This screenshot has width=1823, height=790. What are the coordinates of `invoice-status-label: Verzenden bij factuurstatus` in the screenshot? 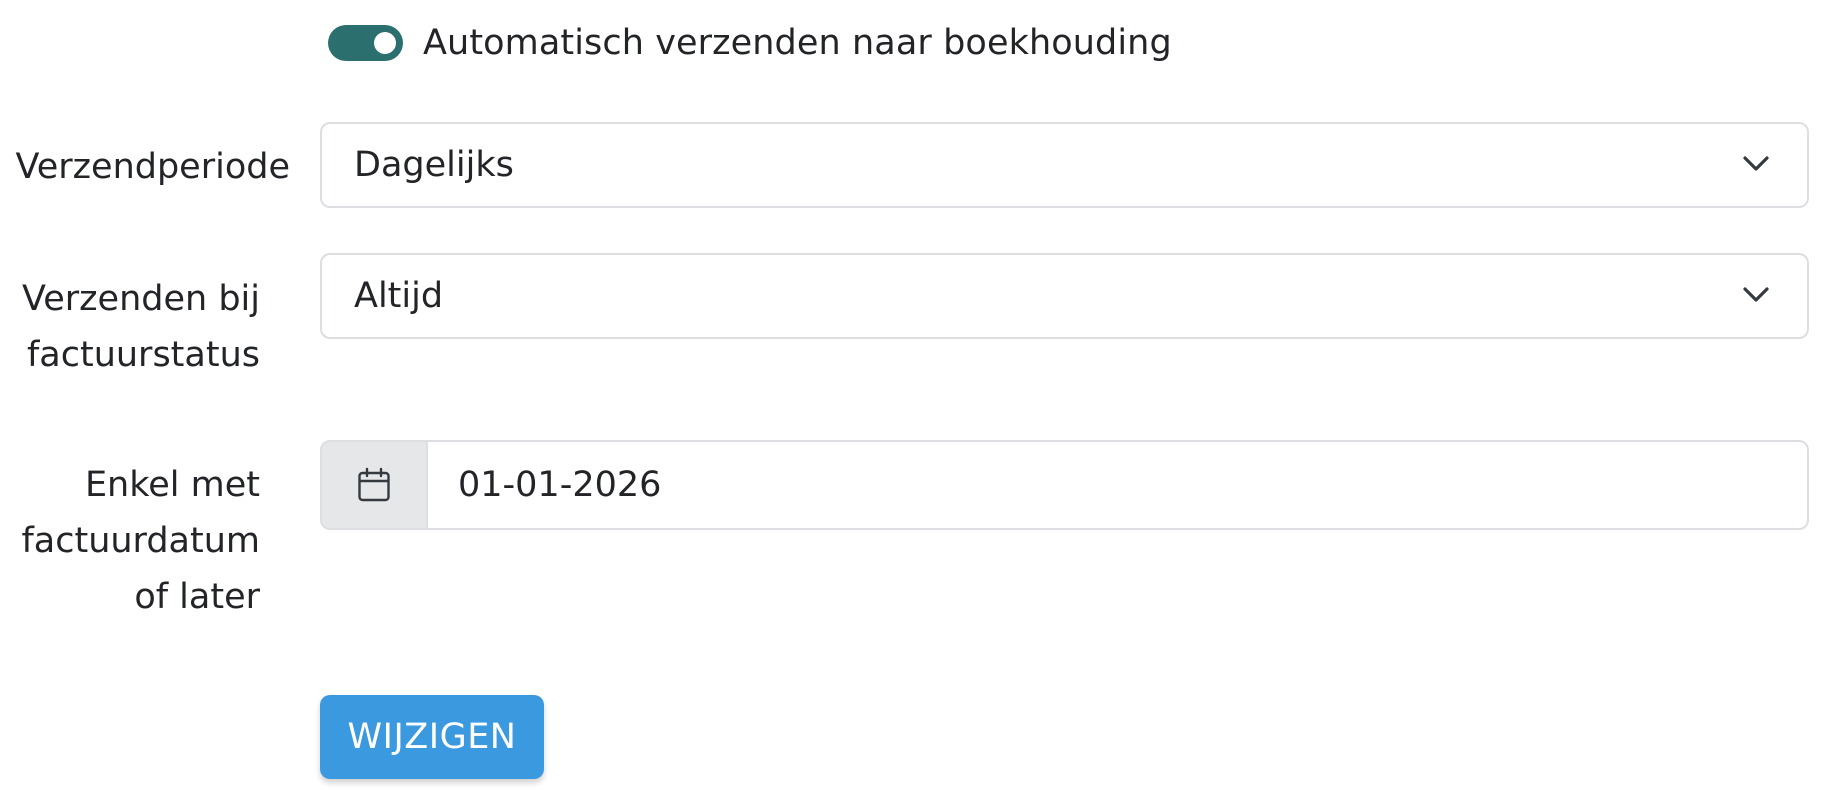 It's located at (141, 327).